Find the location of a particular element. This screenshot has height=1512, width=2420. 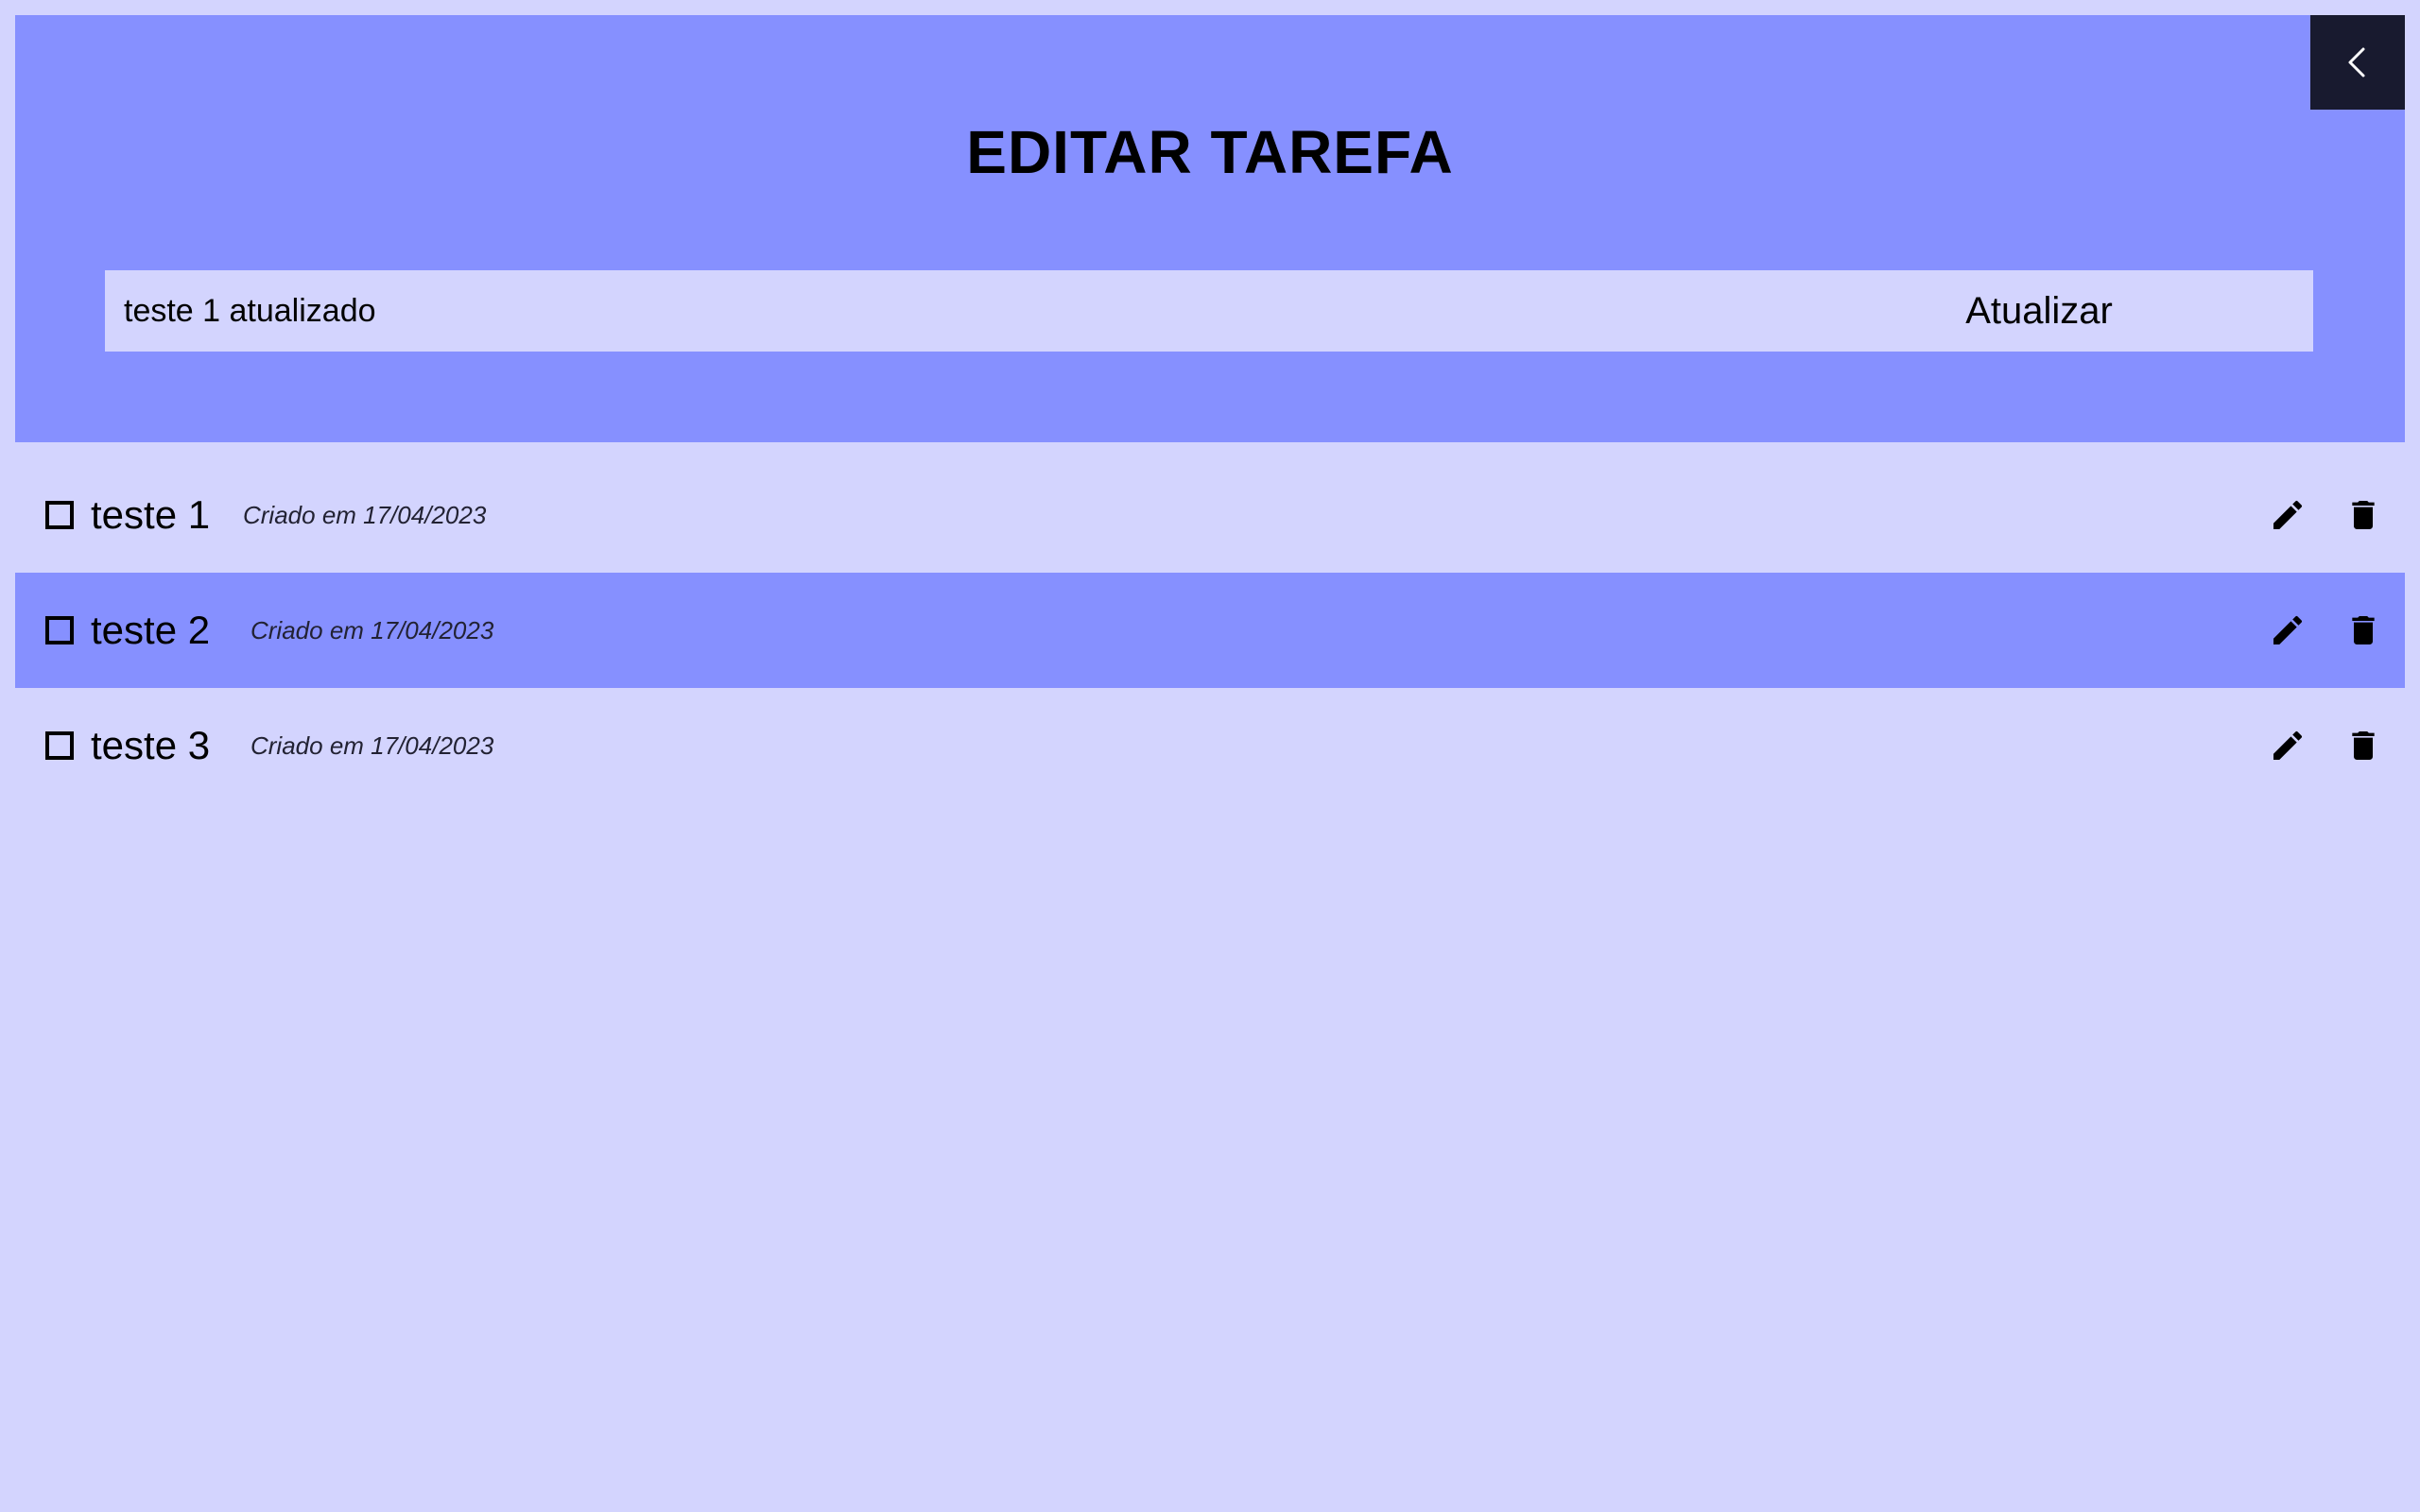

task-name: teste 3 is located at coordinates (151, 745).